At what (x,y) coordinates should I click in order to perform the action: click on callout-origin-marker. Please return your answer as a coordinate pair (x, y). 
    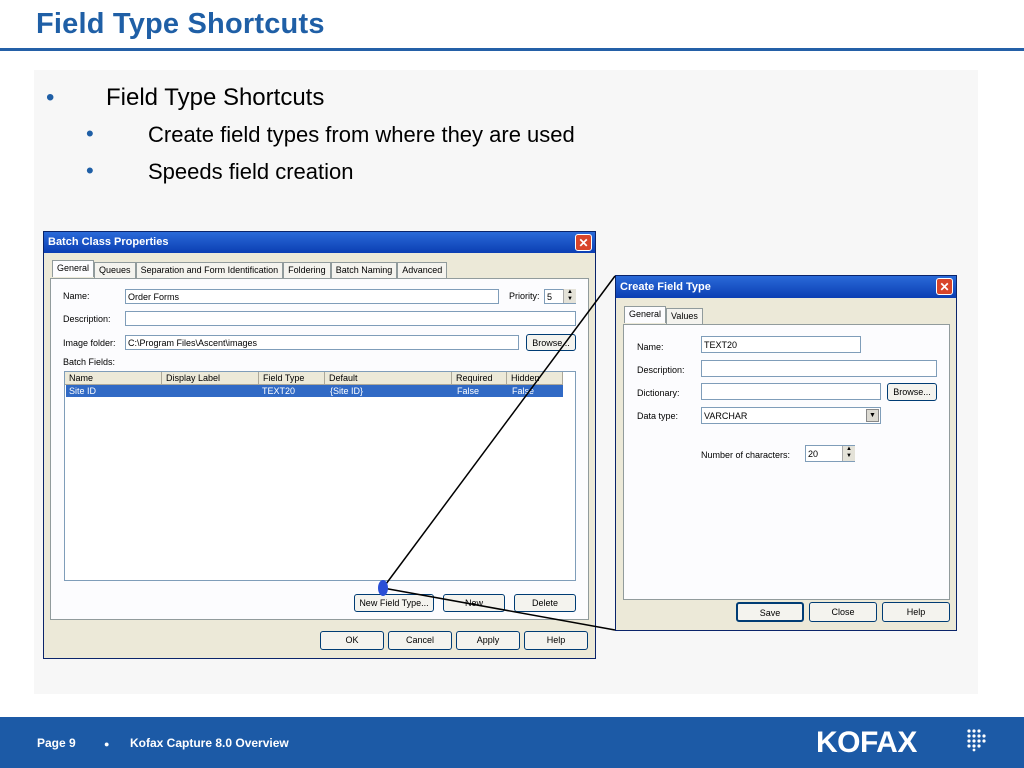
    Looking at the image, I should click on (383, 588).